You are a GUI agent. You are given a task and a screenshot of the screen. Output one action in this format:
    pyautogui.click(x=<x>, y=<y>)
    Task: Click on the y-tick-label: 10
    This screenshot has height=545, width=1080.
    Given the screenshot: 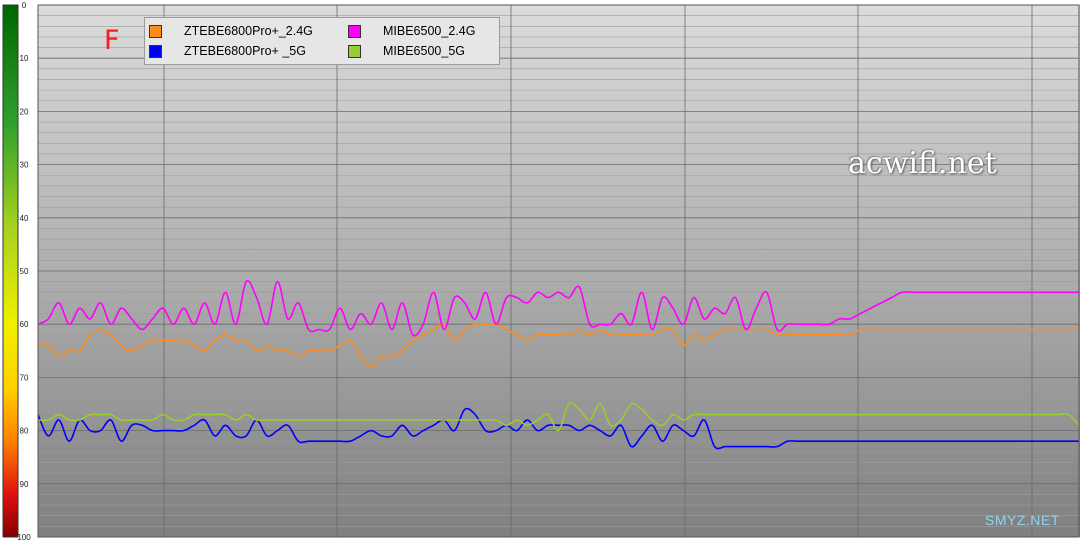 What is the action you would take?
    pyautogui.click(x=24, y=58)
    